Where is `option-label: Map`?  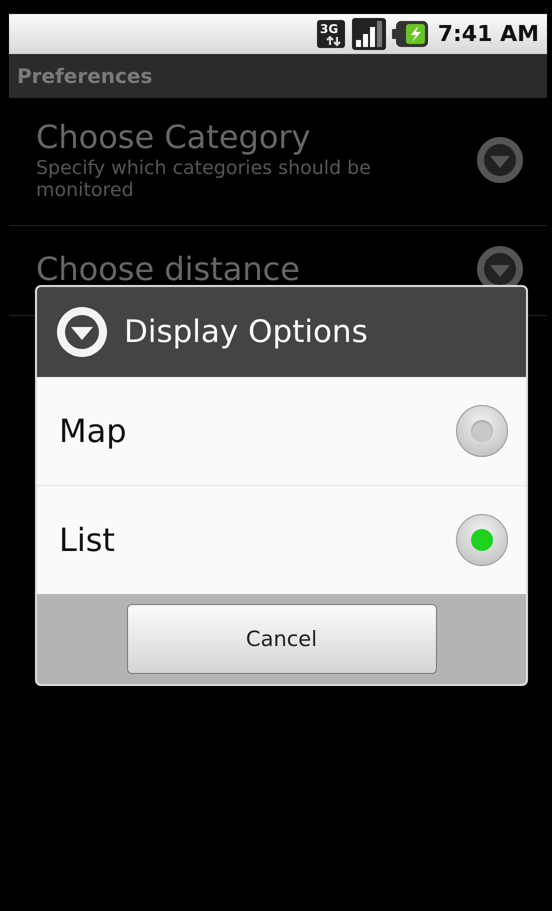
option-label: Map is located at coordinates (93, 431).